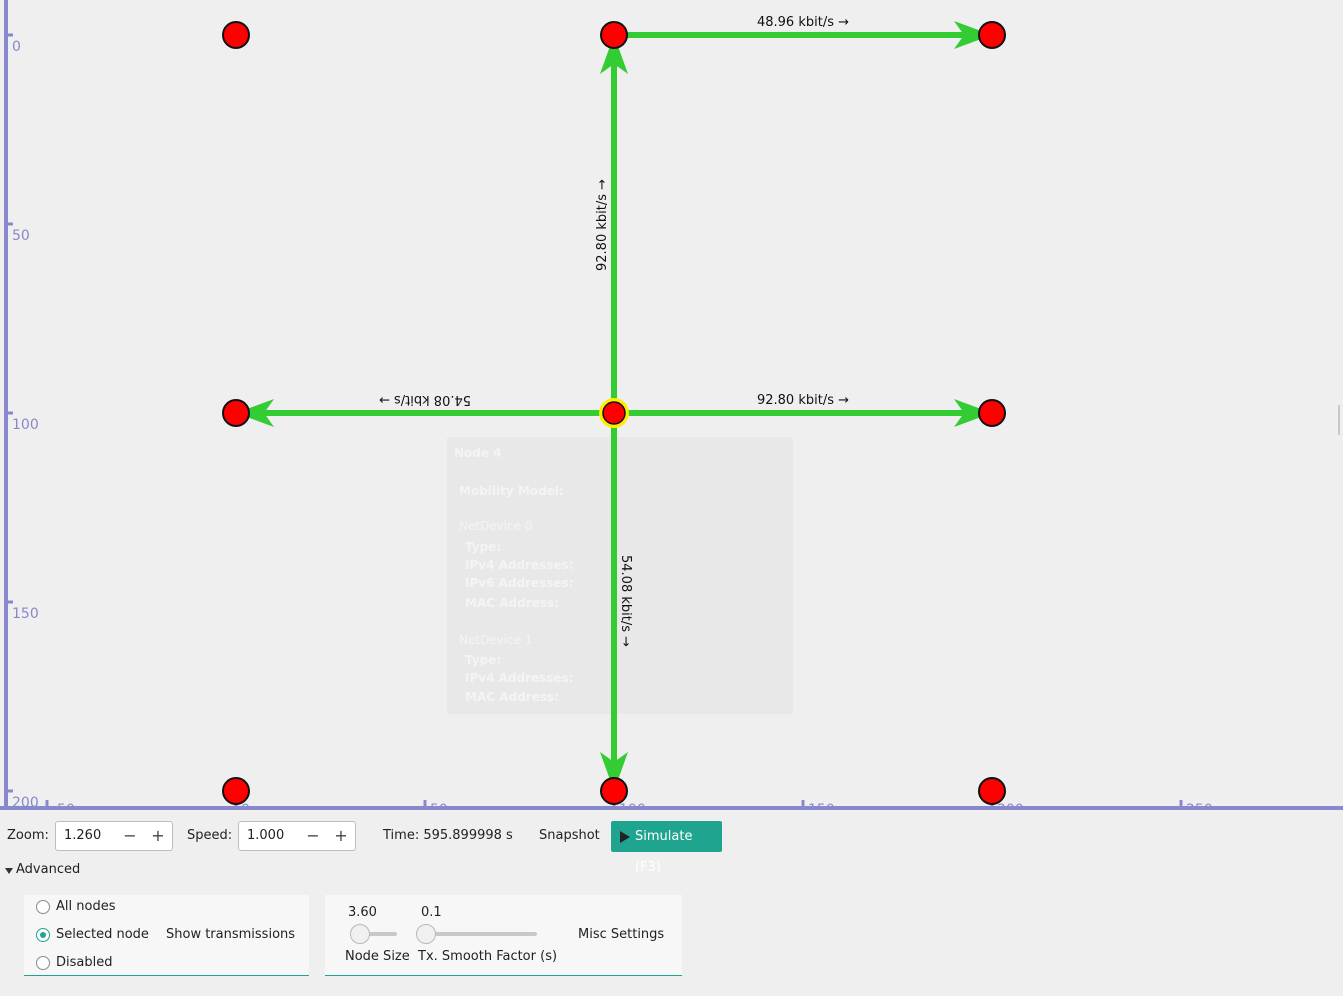 Image resolution: width=1343 pixels, height=996 pixels. I want to click on tooltip-ipv6-label: IPv6 Addresses:, so click(519, 583).